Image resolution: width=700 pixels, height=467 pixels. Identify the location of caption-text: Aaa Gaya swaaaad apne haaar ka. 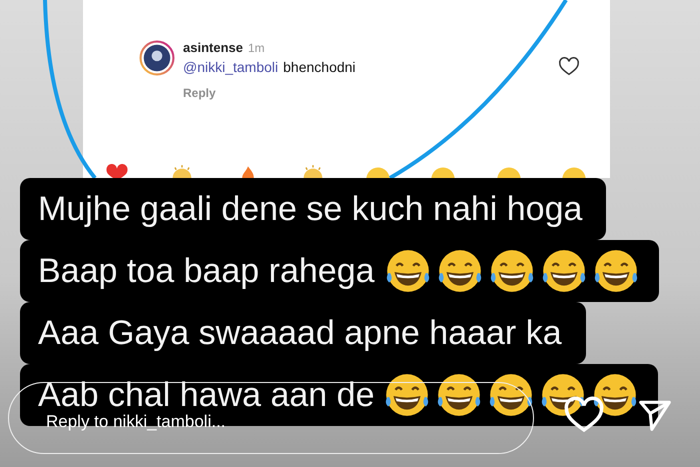
(300, 333).